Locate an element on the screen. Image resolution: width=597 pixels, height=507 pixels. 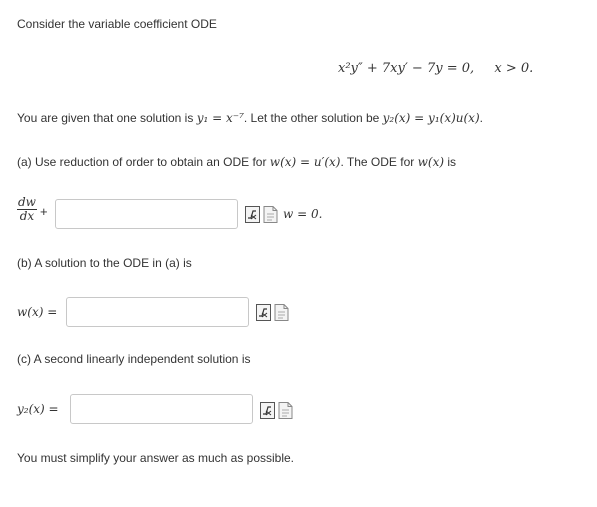
dw-dx-fraction: dw dx is located at coordinates (27, 209).